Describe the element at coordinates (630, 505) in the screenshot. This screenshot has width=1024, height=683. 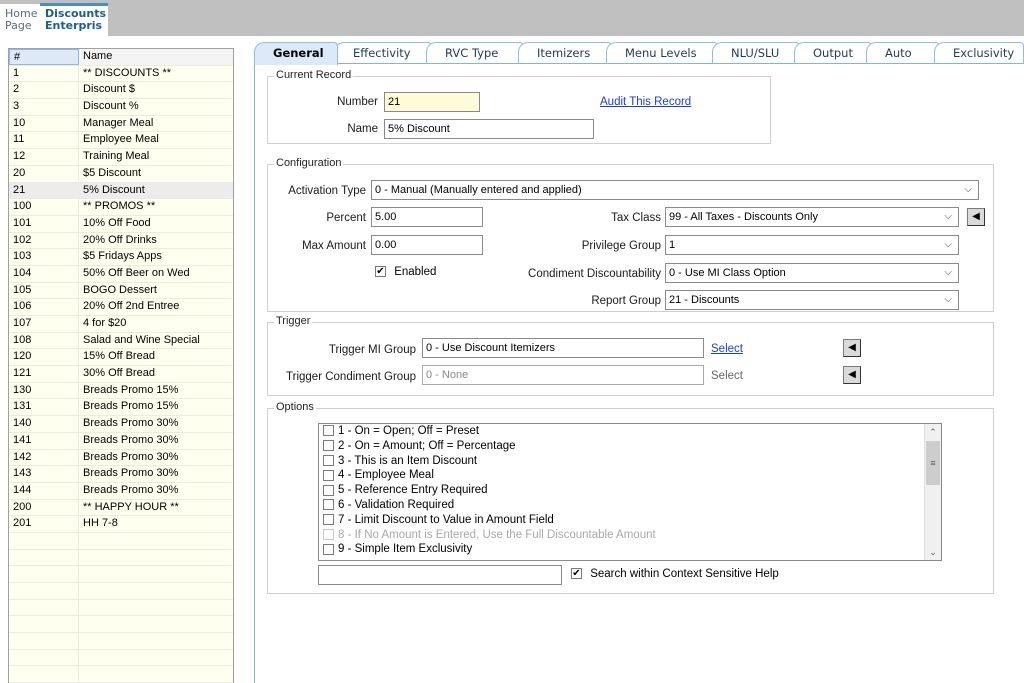
I see `option-item: 6 - Validation Required` at that location.